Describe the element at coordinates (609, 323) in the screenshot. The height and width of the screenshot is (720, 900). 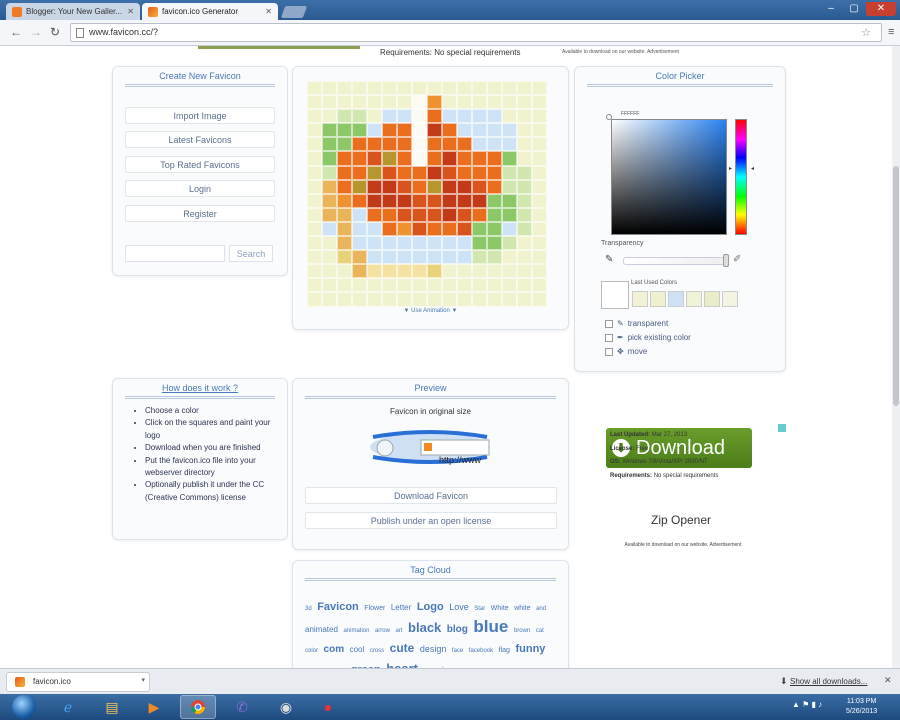
I see `transparent-checkbox` at that location.